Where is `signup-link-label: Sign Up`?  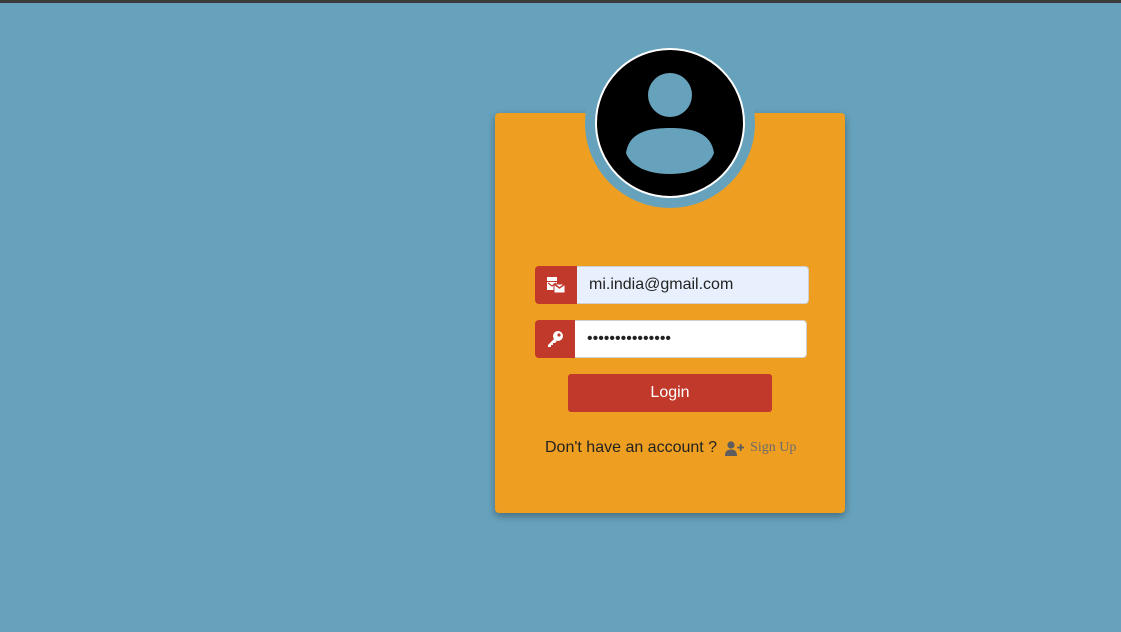
signup-link-label: Sign Up is located at coordinates (773, 447).